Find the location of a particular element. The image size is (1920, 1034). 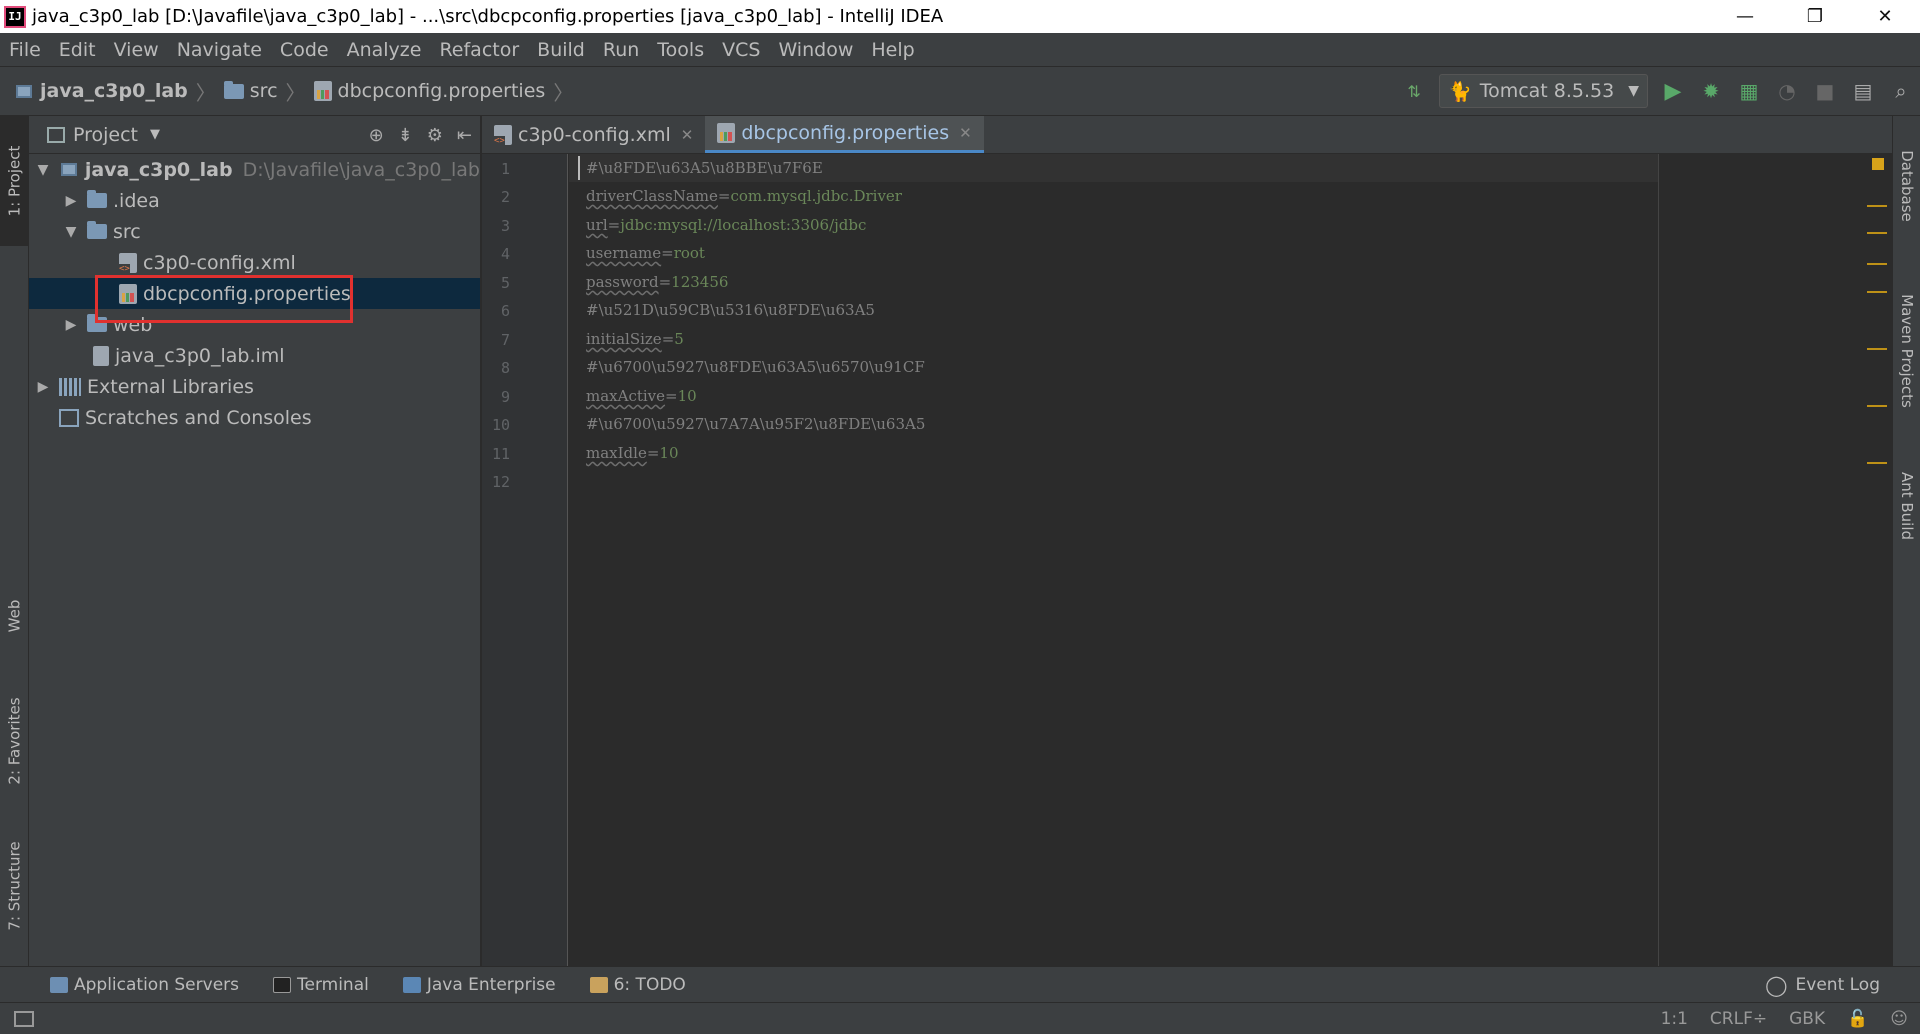

run-icon: ▶ is located at coordinates (1673, 91).